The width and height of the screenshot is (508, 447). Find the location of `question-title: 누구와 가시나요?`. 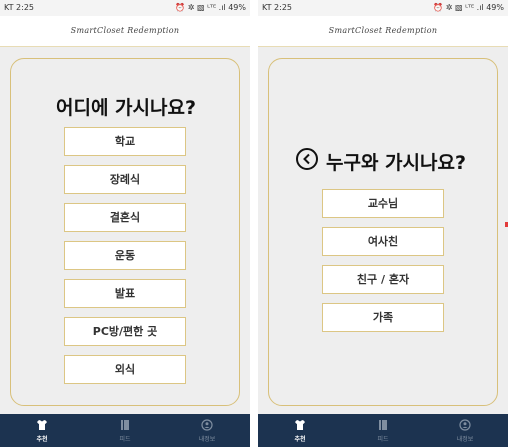

question-title: 누구와 가시나요? is located at coordinates (396, 163).